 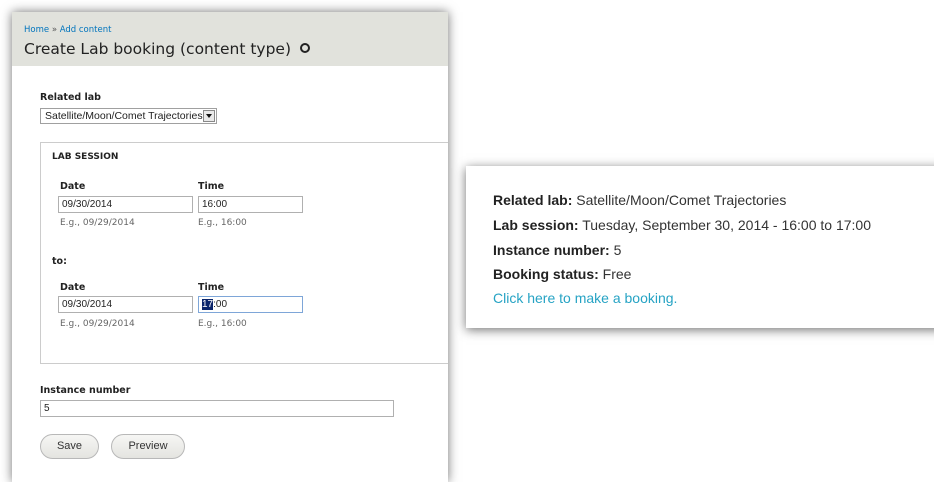 What do you see at coordinates (551, 250) in the screenshot?
I see `result-instance-number-label: Instance number:` at bounding box center [551, 250].